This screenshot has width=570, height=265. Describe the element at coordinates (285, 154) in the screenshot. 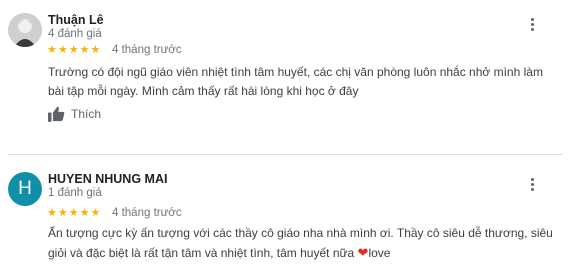

I see `divider` at that location.